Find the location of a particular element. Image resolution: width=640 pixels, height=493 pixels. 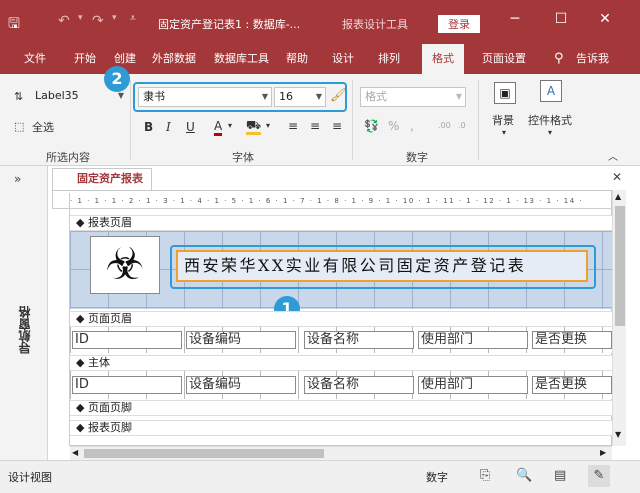

detail-field-id: ID is located at coordinates (127, 385).